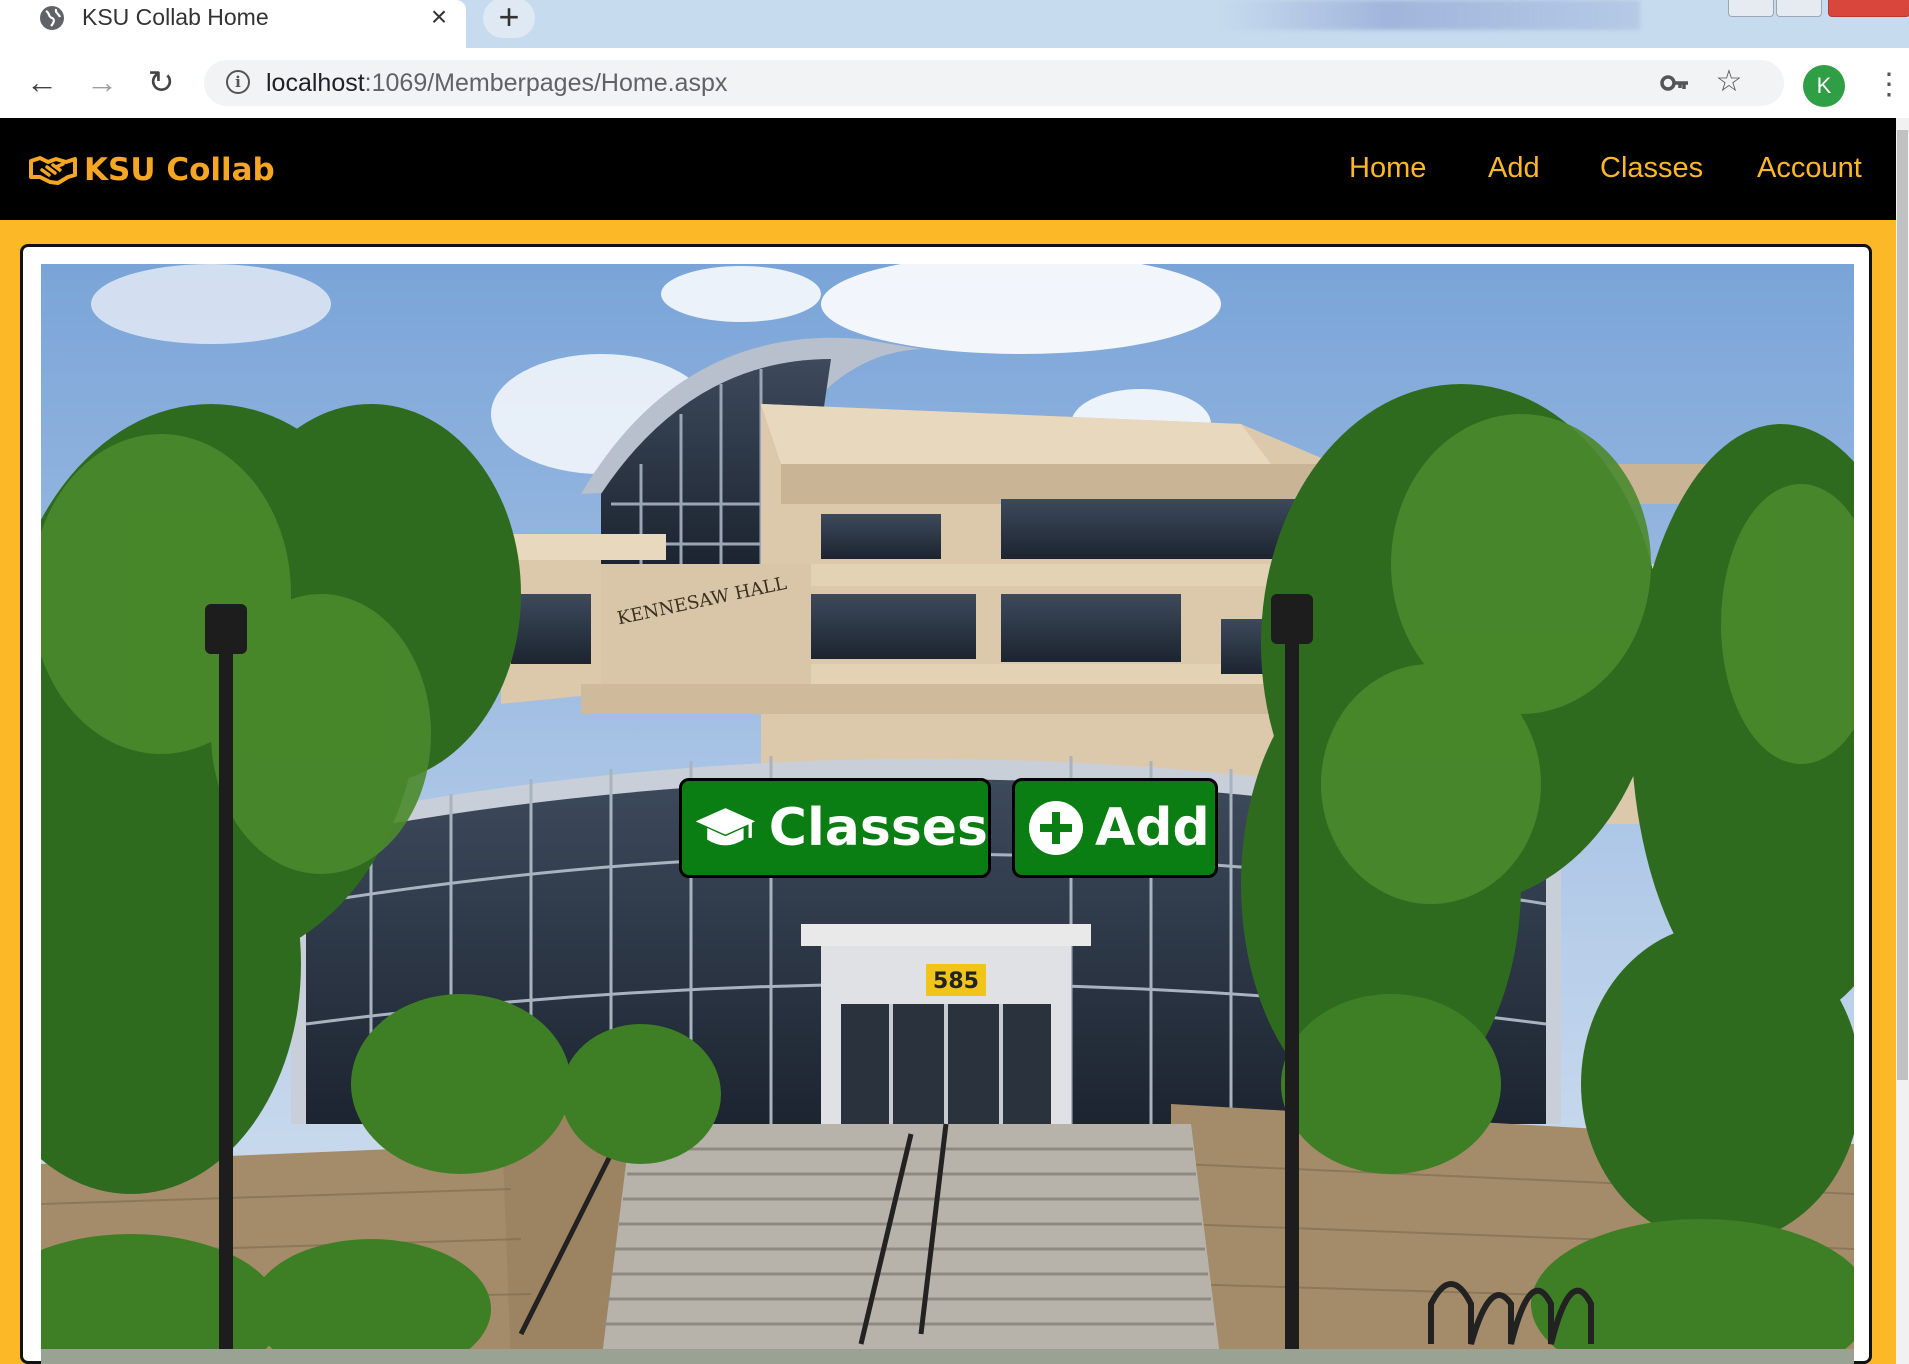 The height and width of the screenshot is (1364, 1909). Describe the element at coordinates (1868, 8) in the screenshot. I see `window-close-button` at that location.